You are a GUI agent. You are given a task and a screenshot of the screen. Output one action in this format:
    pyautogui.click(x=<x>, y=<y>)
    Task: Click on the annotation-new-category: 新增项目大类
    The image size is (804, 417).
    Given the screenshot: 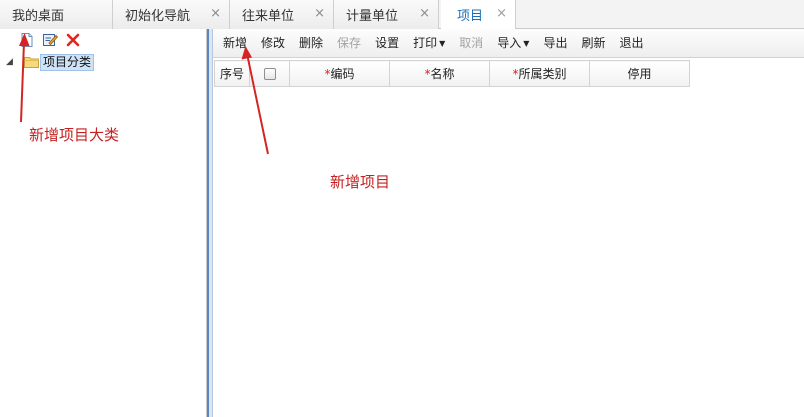 What is the action you would take?
    pyautogui.click(x=74, y=135)
    